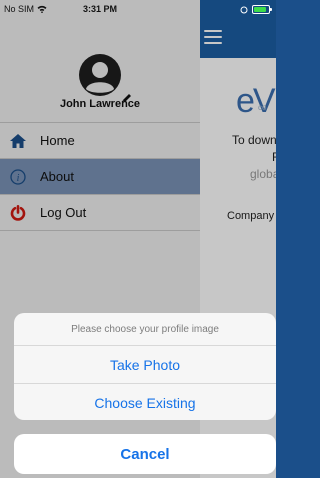 Image resolution: width=320 pixels, height=478 pixels. Describe the element at coordinates (145, 454) in the screenshot. I see `cancel-button: Cancel` at that location.